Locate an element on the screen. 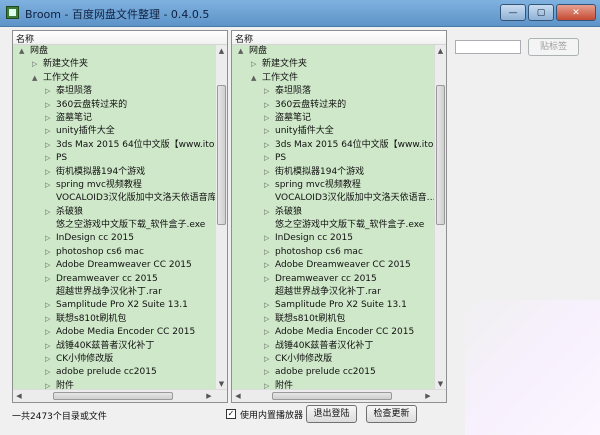  close-button: ✕ is located at coordinates (576, 12).